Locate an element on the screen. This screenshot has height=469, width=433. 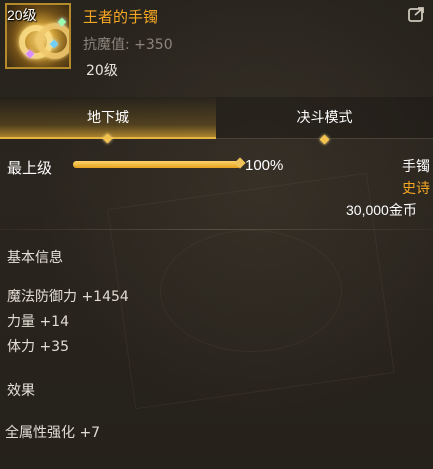
tab-dungeon: 地下城 is located at coordinates (108, 120).